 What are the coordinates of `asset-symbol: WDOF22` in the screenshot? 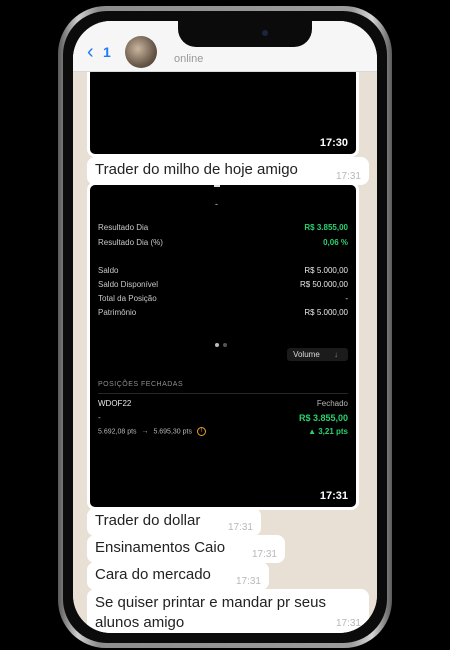 It's located at (115, 403).